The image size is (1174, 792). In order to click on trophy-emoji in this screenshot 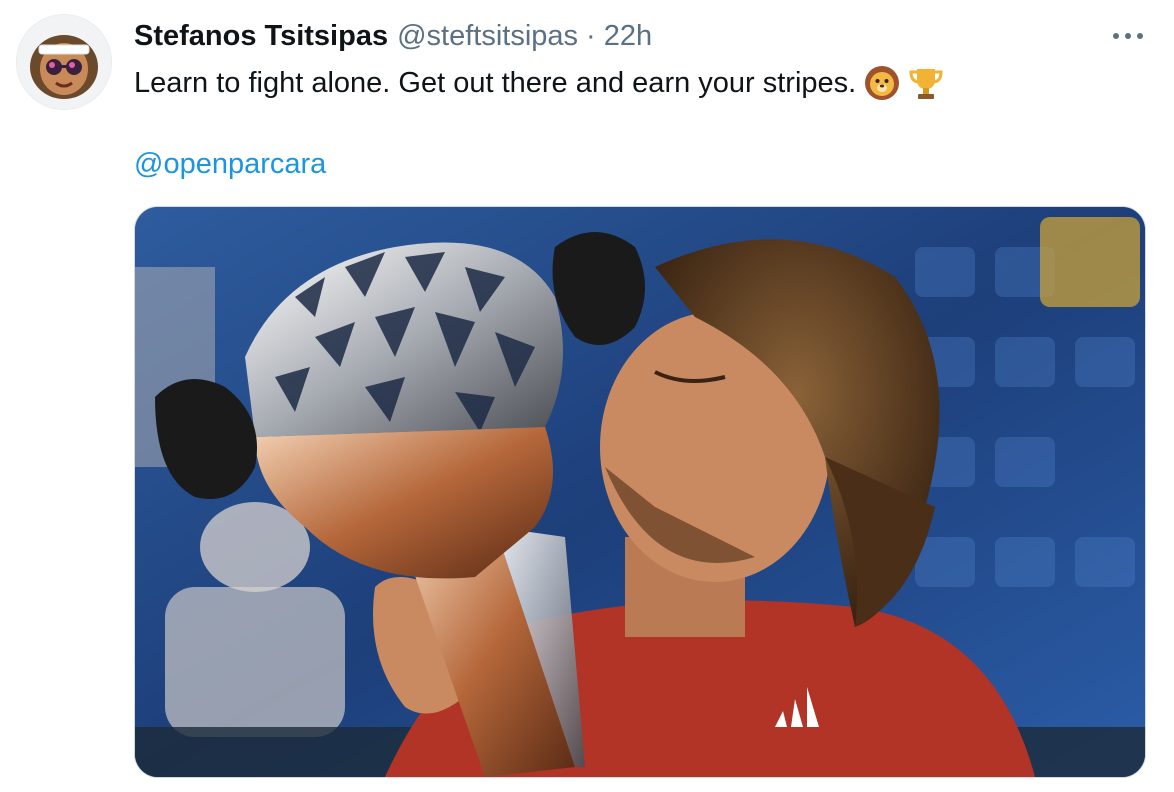, I will do `click(926, 83)`.